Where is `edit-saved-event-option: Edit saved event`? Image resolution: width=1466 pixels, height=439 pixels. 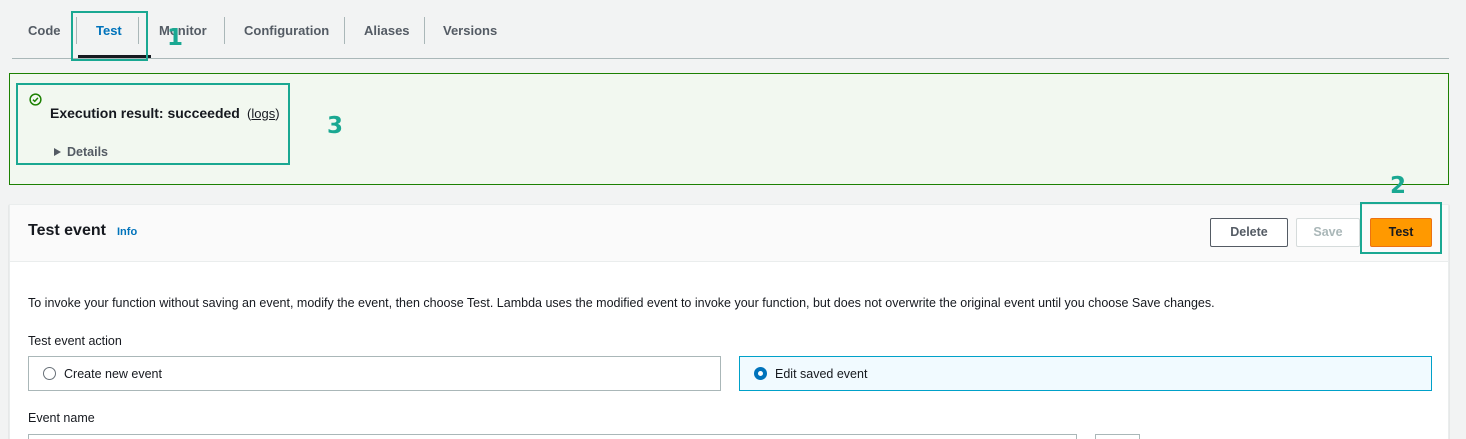
edit-saved-event-option: Edit saved event is located at coordinates (1085, 373).